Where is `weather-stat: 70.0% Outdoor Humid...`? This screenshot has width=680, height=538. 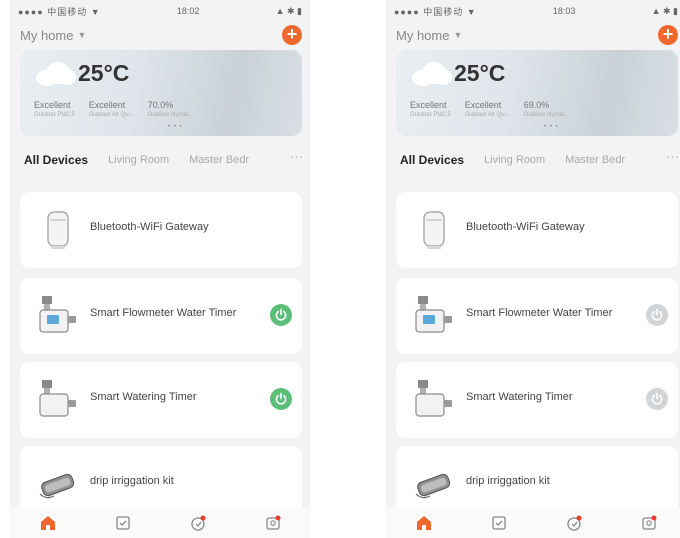 weather-stat: 70.0% Outdoor Humid... is located at coordinates (171, 109).